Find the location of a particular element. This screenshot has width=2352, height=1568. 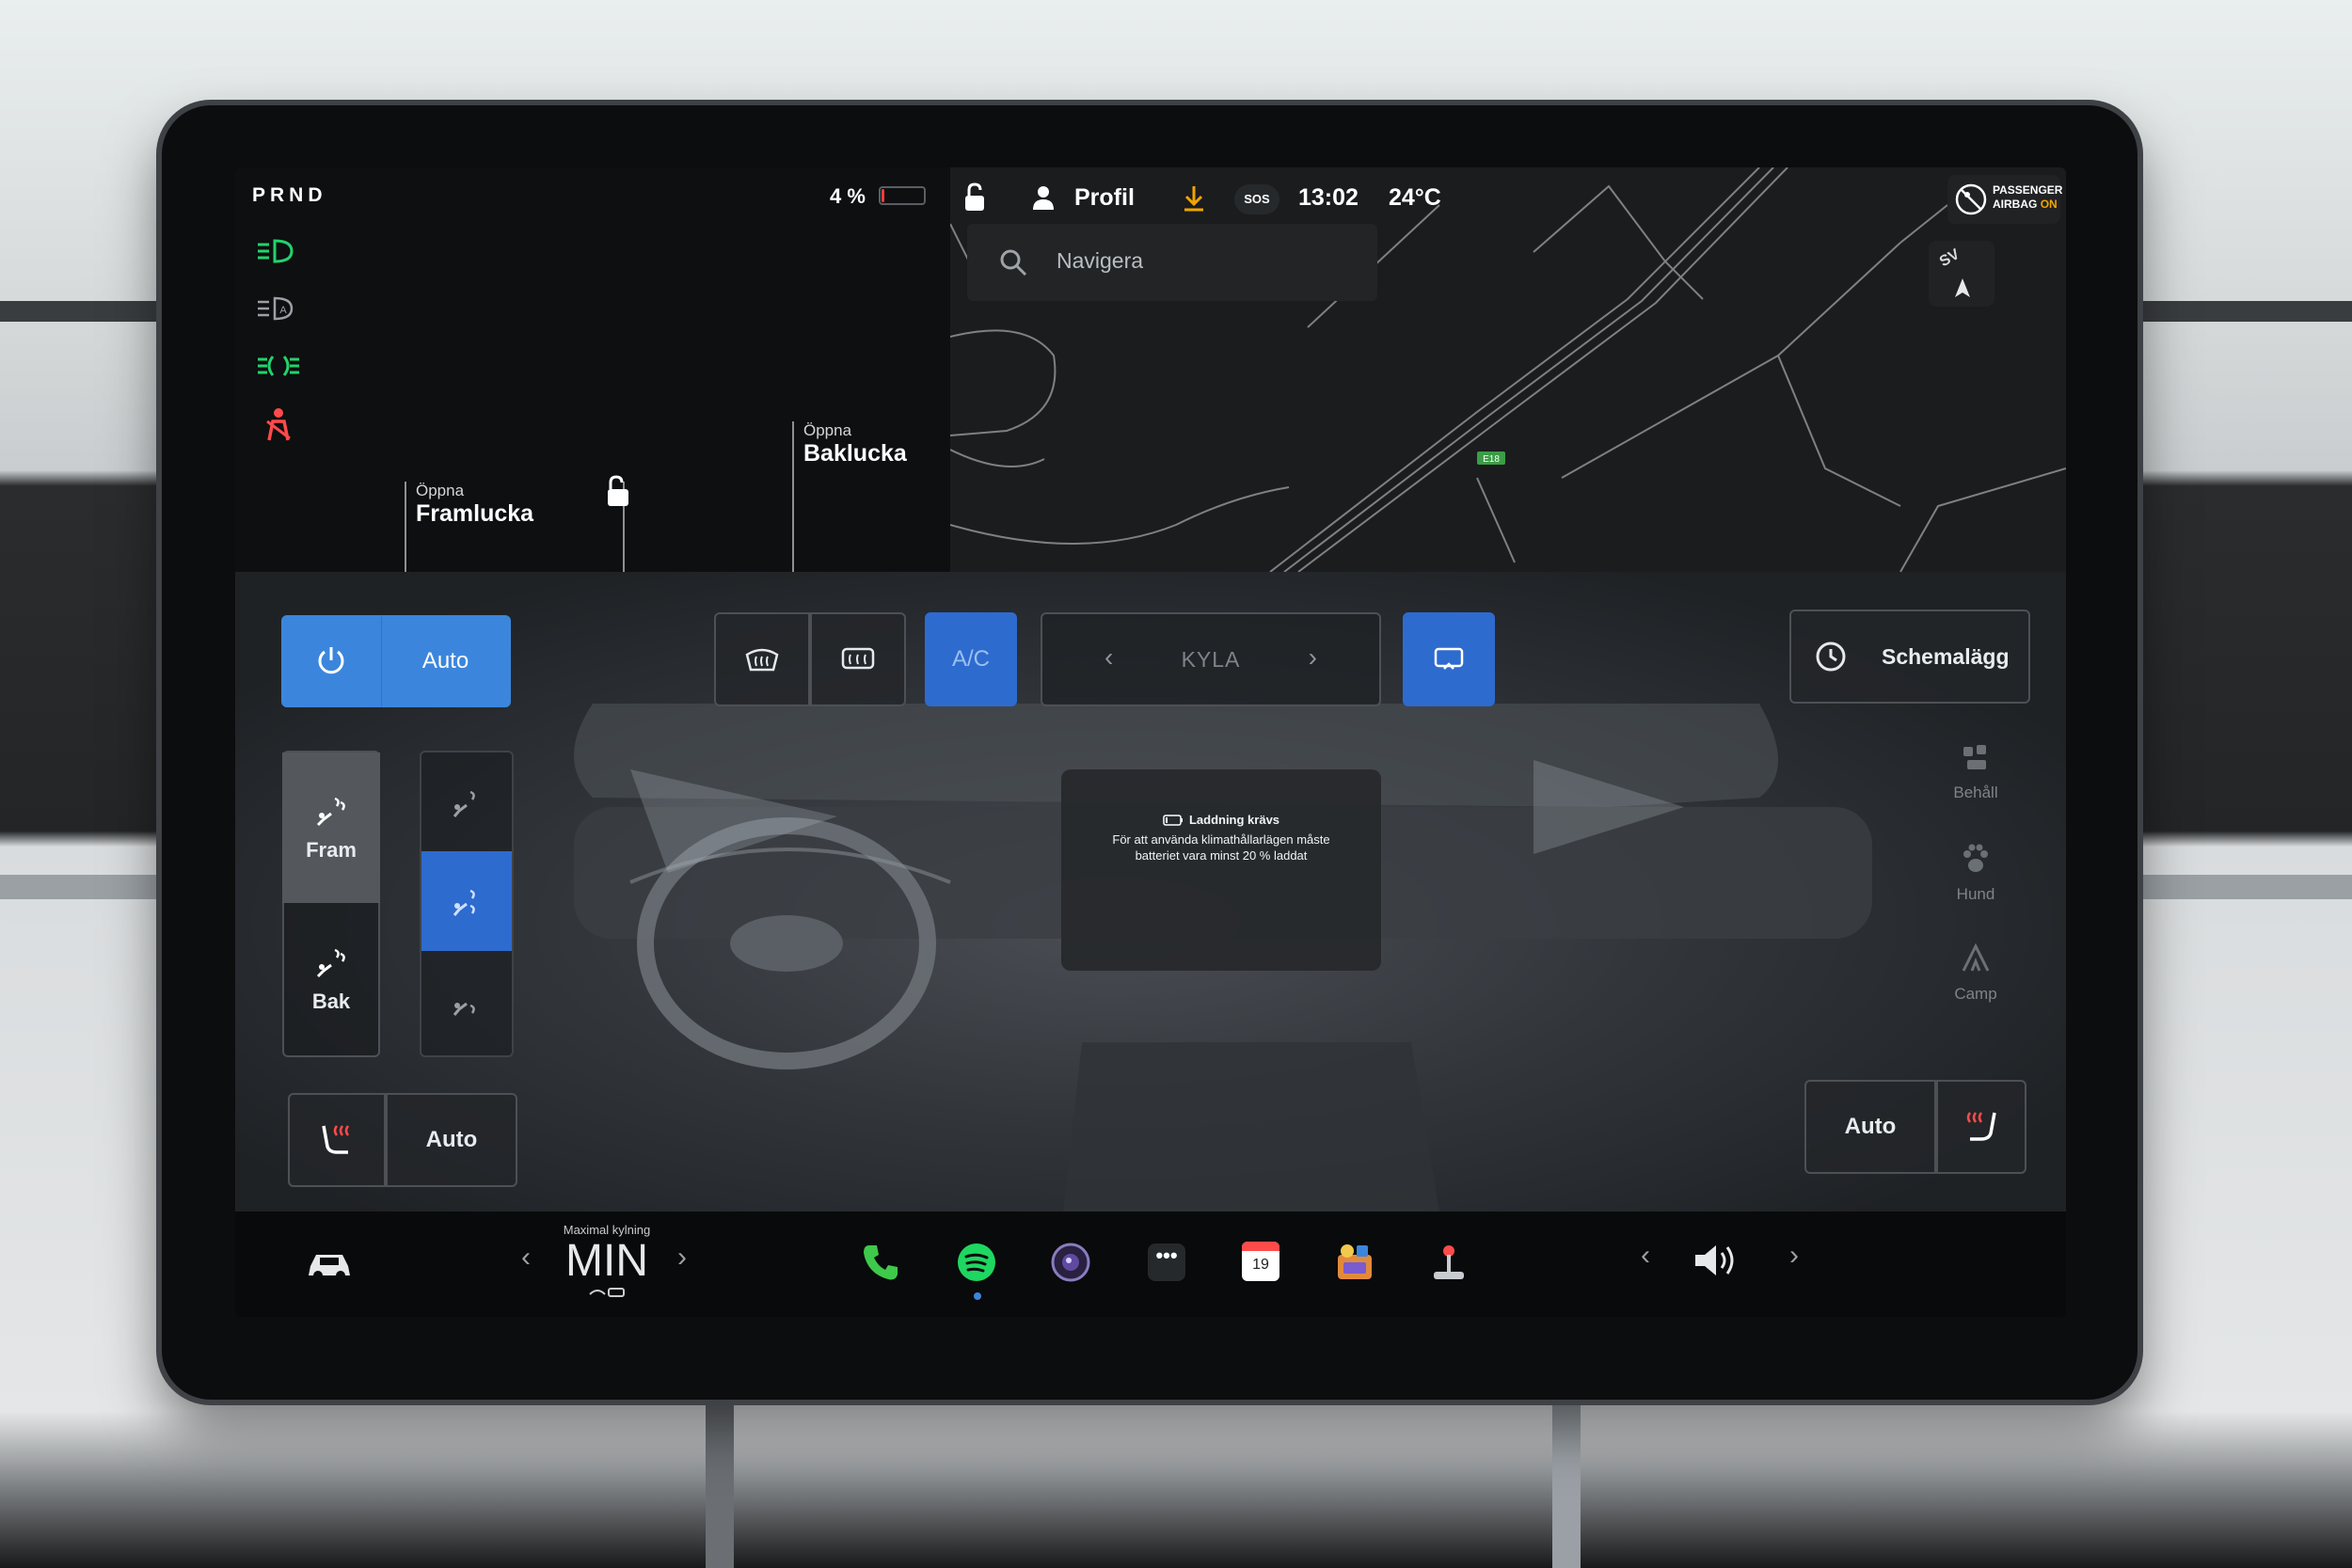

search-input: Navigera is located at coordinates (1100, 261).